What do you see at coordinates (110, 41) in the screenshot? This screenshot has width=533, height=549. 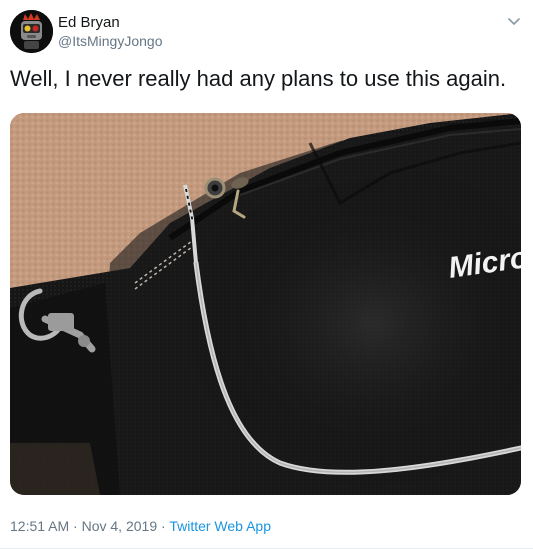 I see `author-handle: @ItsMingyJongo` at bounding box center [110, 41].